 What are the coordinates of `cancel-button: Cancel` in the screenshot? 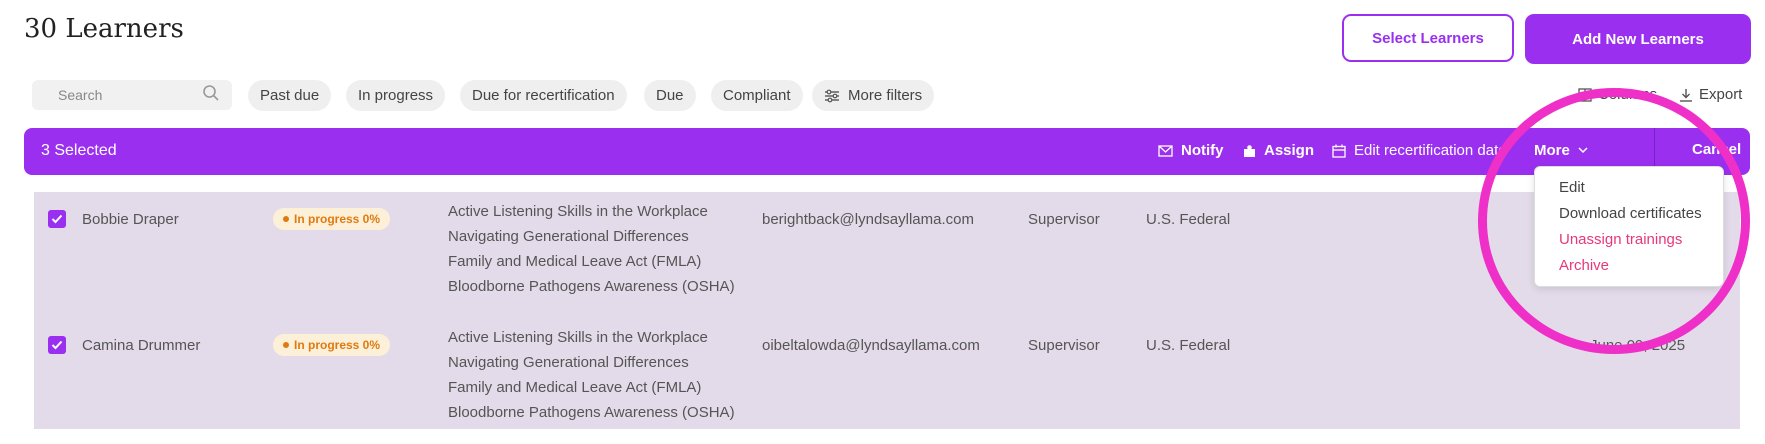 It's located at (1716, 149).